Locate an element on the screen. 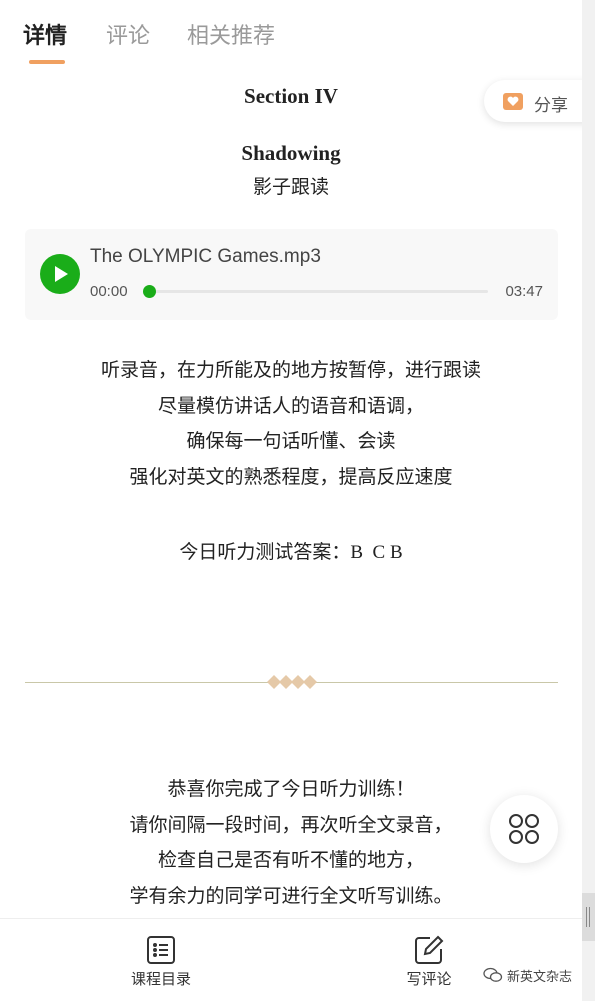 This screenshot has width=595, height=1002. course-catalog-label: 课程目录 is located at coordinates (160, 979).